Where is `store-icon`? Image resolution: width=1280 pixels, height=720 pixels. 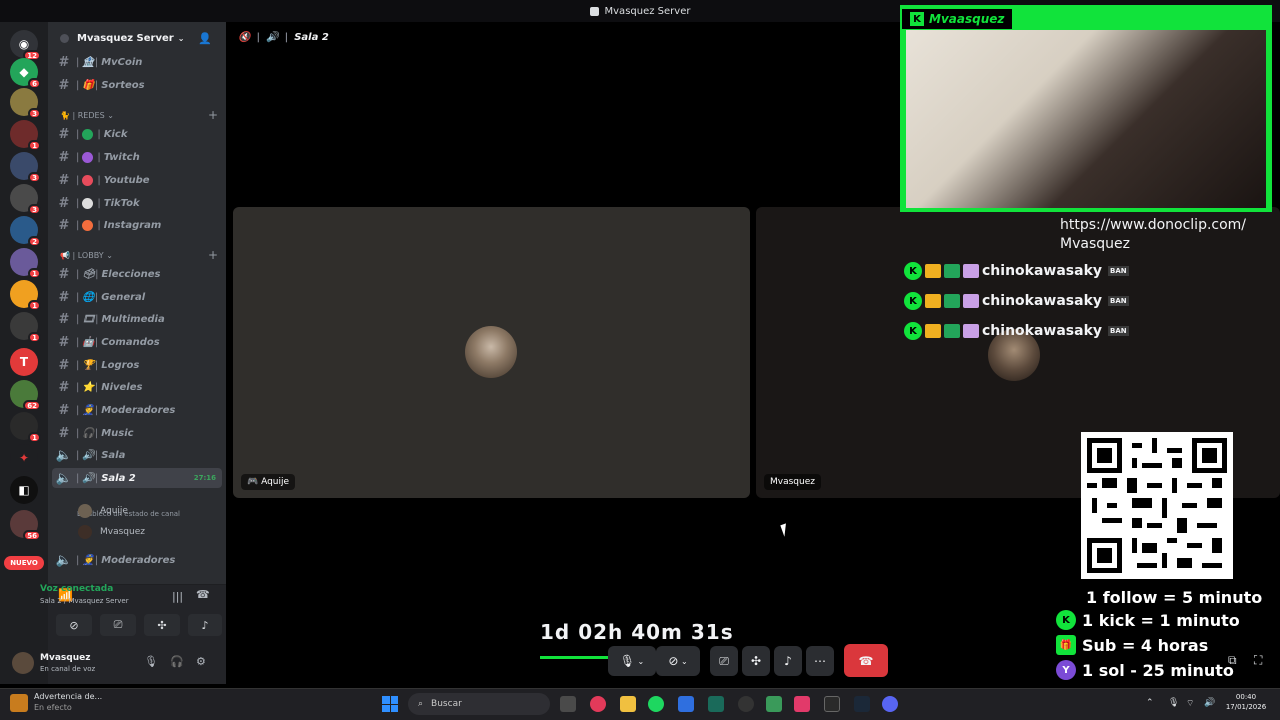
store-icon is located at coordinates (686, 704).